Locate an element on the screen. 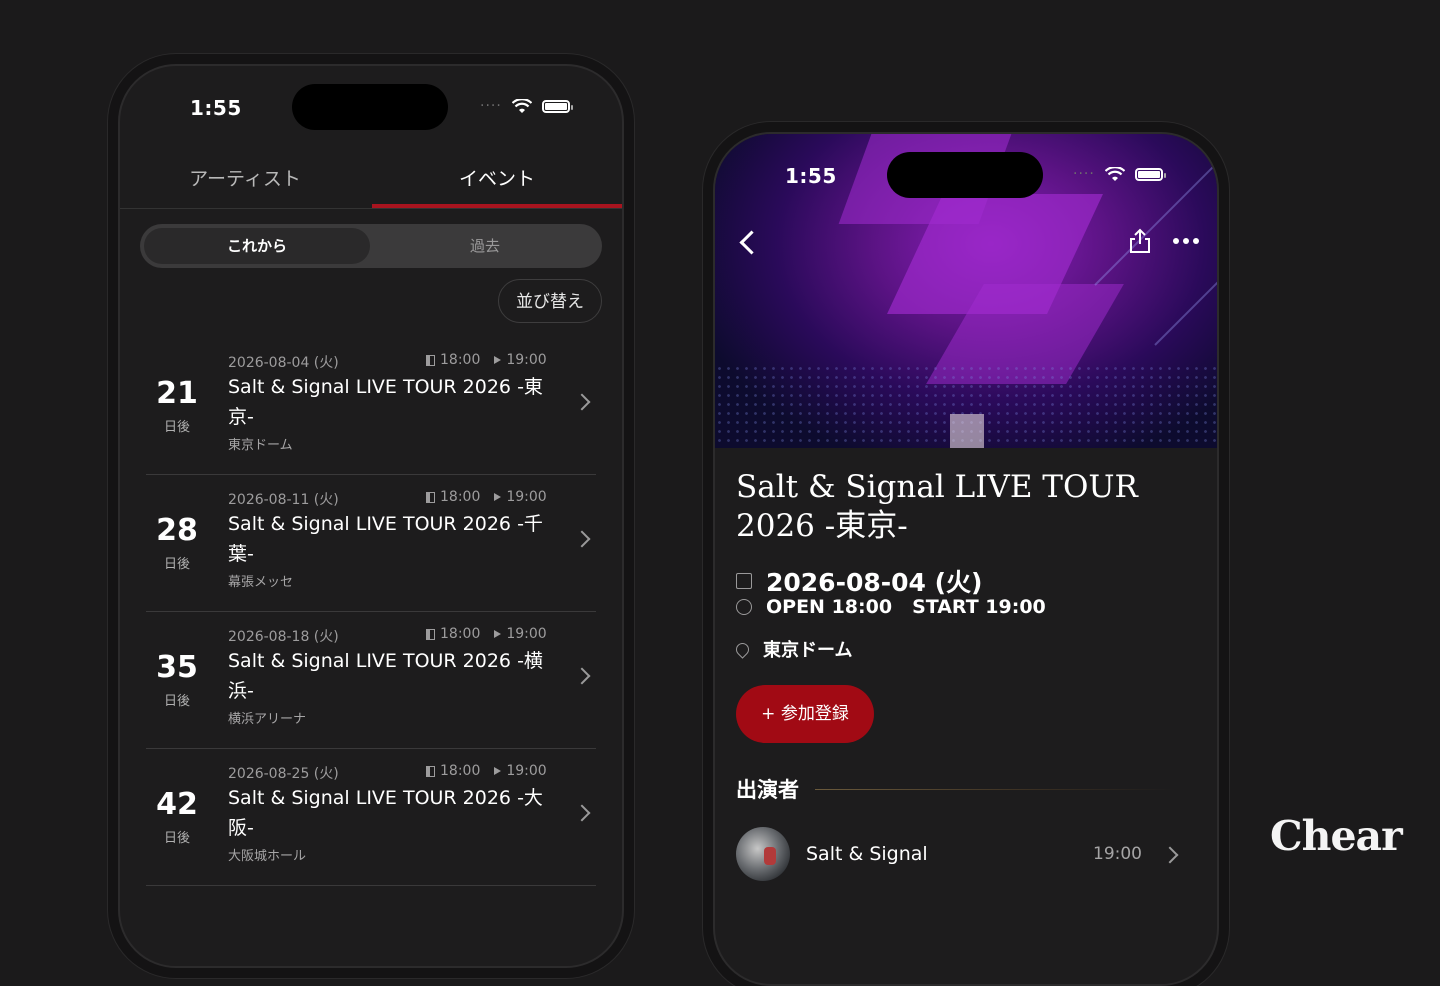 Image resolution: width=1440 pixels, height=986 pixels. share-icon is located at coordinates (1140, 241).